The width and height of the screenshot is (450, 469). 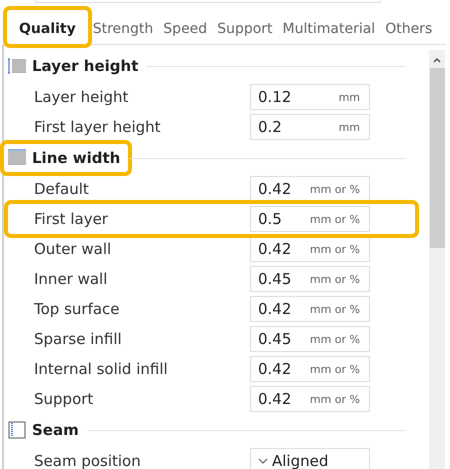 I want to click on setting-label: Outer wall, so click(x=73, y=249).